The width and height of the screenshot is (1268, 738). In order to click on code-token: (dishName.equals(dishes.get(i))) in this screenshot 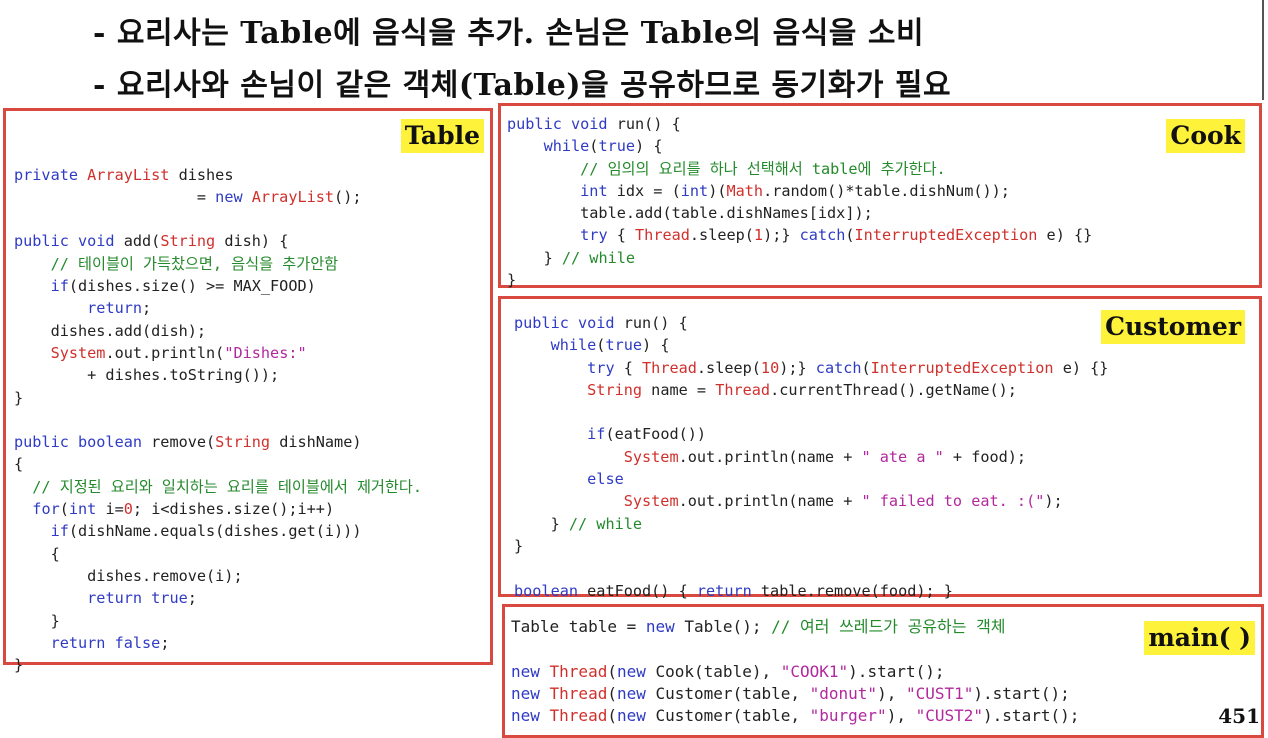, I will do `click(215, 531)`.